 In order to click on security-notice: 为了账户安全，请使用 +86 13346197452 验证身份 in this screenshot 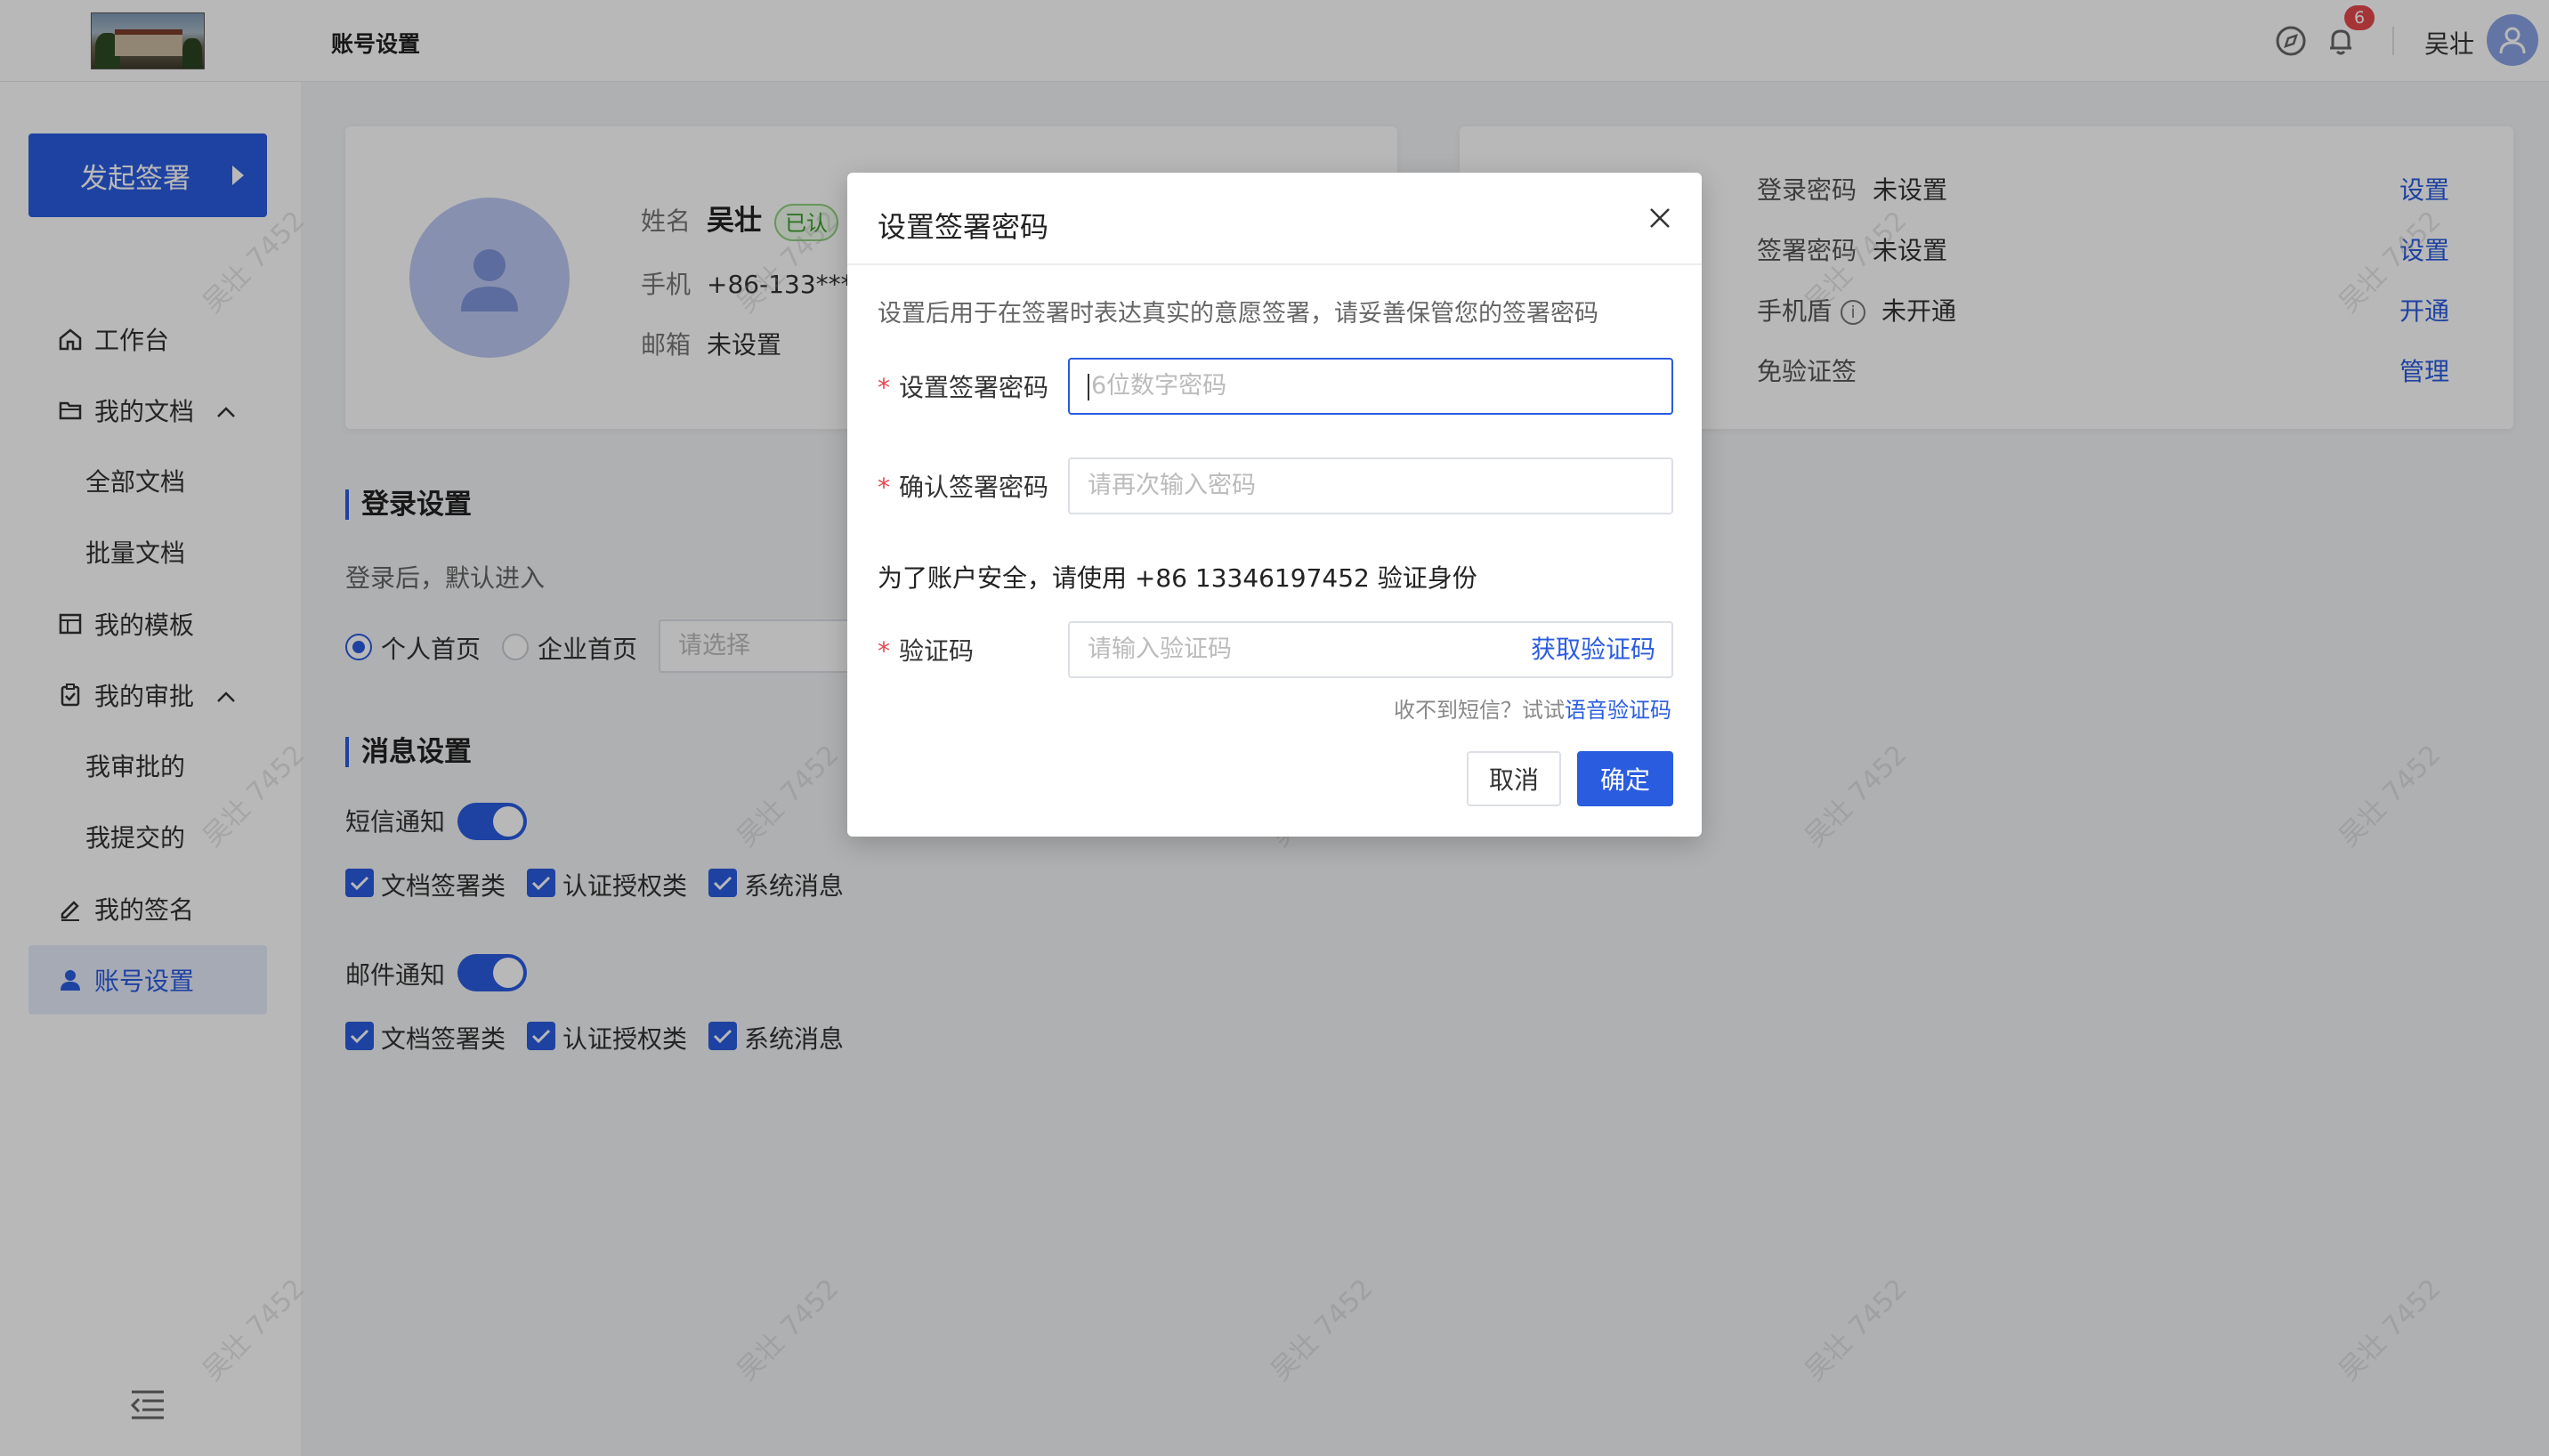, I will do `click(1177, 578)`.